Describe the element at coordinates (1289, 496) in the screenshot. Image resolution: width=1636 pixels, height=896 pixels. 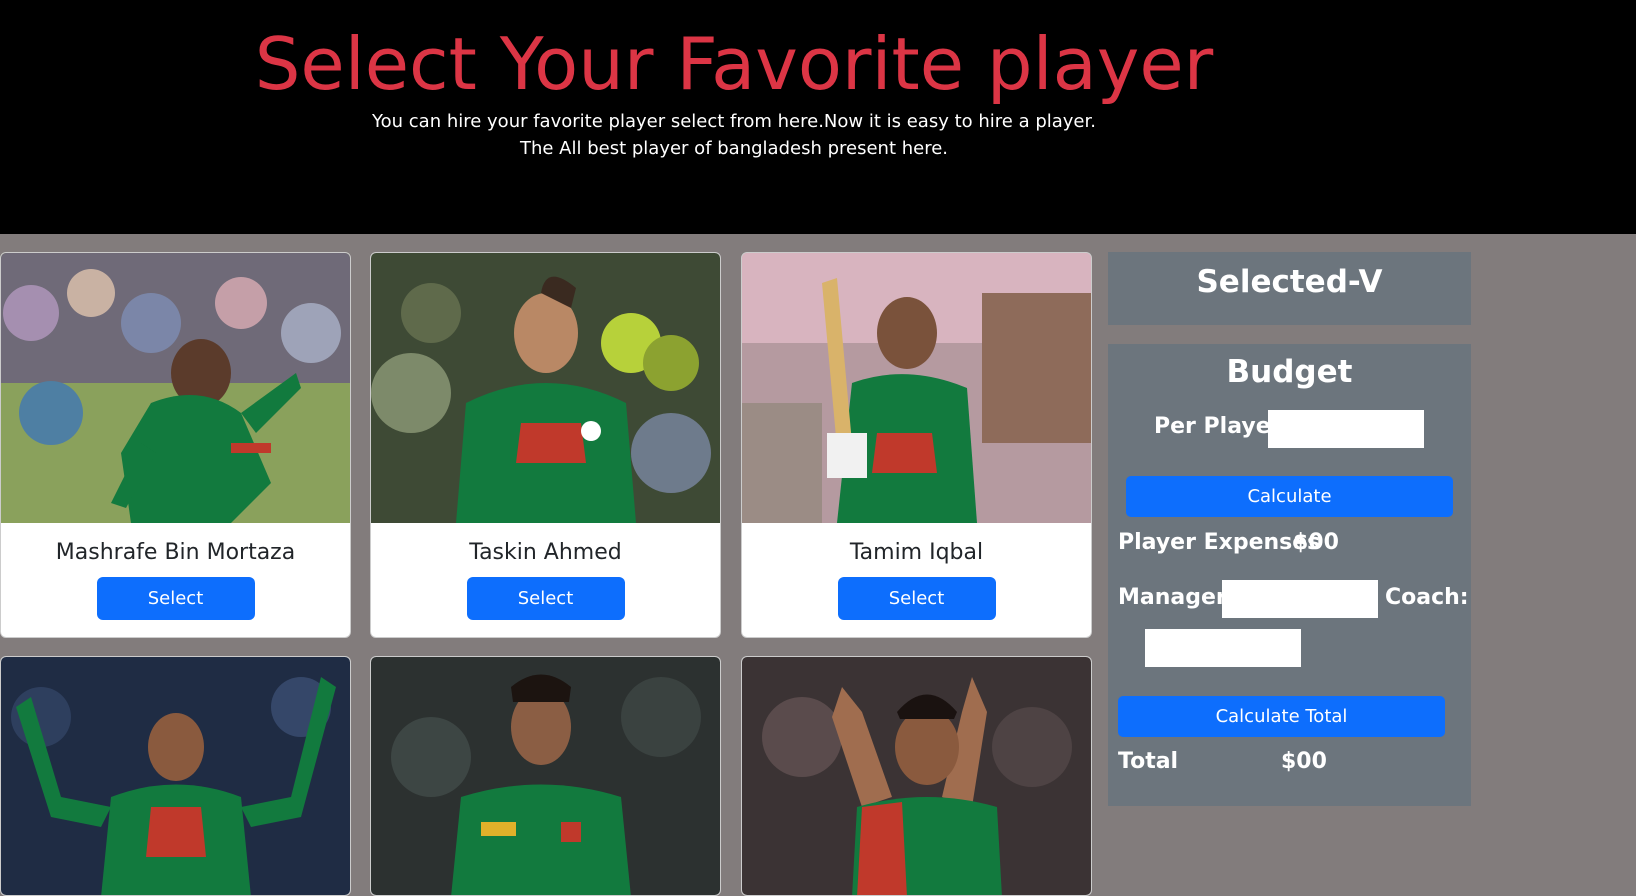
I see `calculate-button: Calculate` at that location.